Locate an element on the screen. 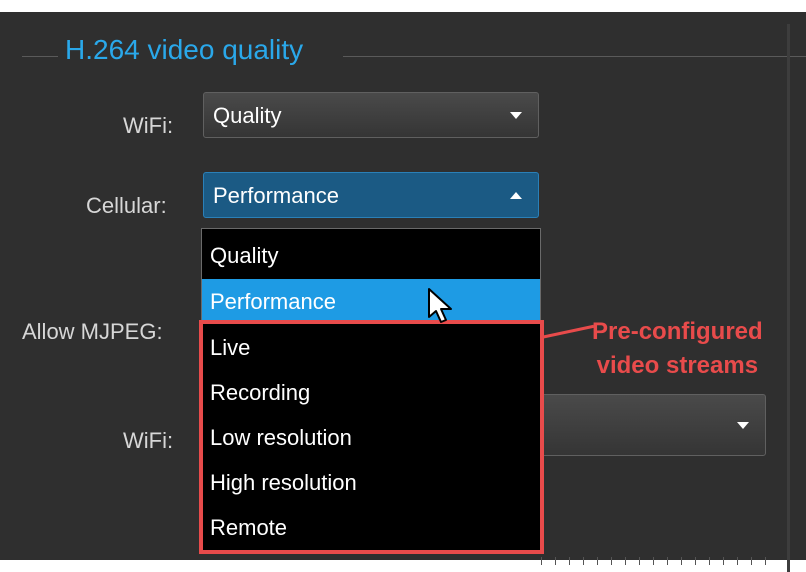 Image resolution: width=806 pixels, height=572 pixels. group-divider-left is located at coordinates (40, 56).